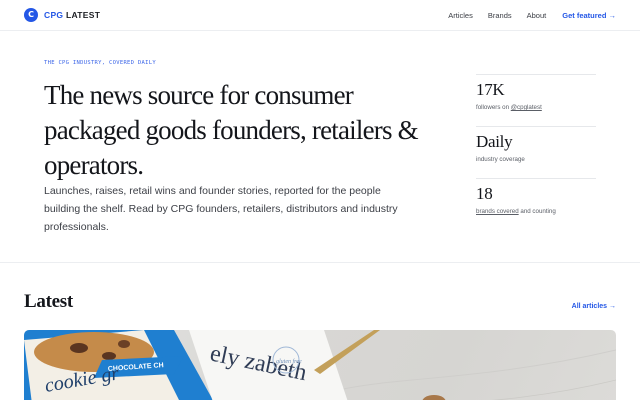 The image size is (640, 400). Describe the element at coordinates (526, 107) in the screenshot. I see `social-handle-link: @cpglatest` at that location.